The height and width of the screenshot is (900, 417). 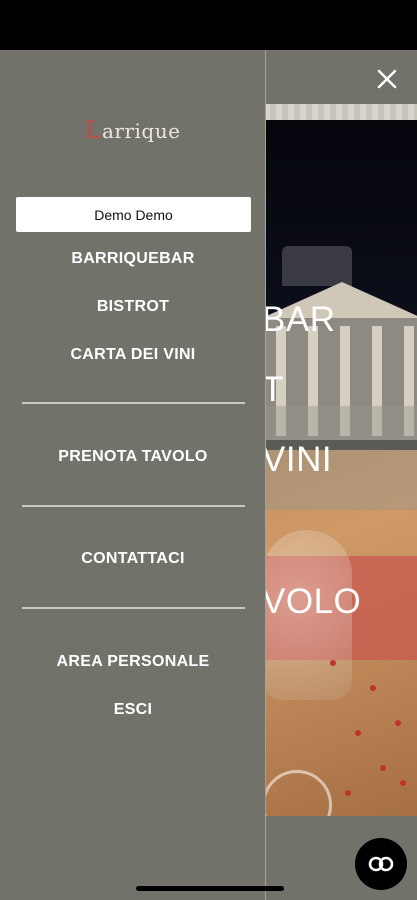 I want to click on menu-item-prenota-tavolo: PRENOTA TAVOLO, so click(x=133, y=457).